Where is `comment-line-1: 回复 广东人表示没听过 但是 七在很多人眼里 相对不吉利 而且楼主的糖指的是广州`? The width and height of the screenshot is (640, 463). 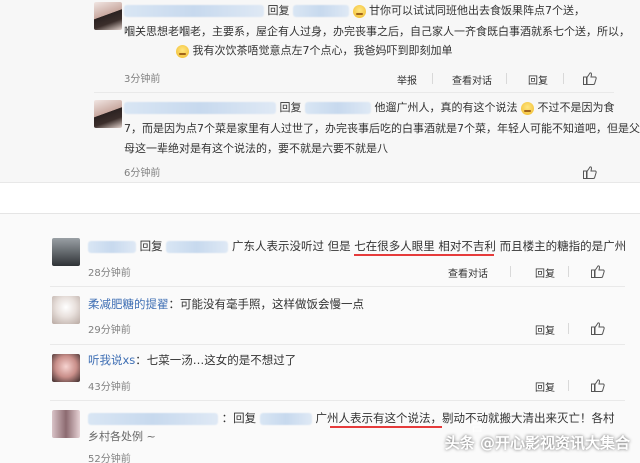 comment-line-1: 回复 广东人表示没听过 但是 七在很多人眼里 相对不吉利 而且楼主的糖指的是广州 is located at coordinates (357, 246).